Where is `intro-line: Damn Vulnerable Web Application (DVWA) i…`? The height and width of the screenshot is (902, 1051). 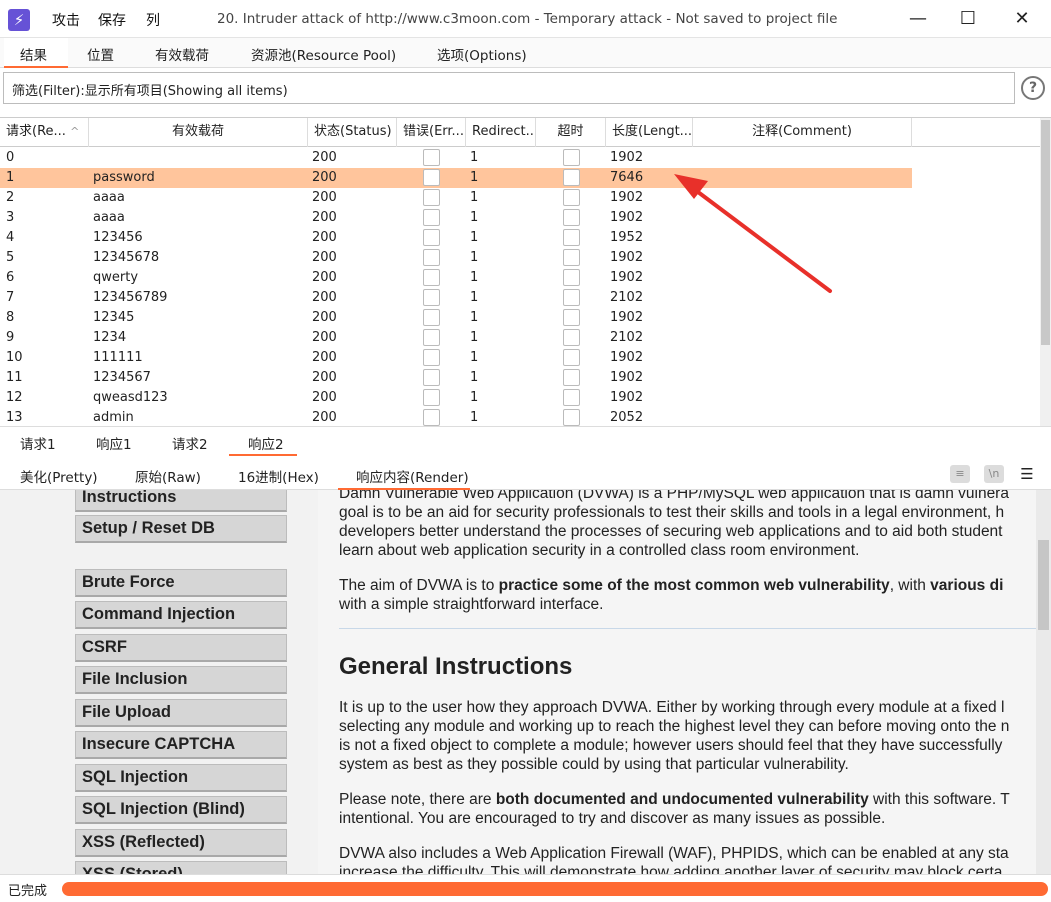
intro-line: Damn Vulnerable Web Application (DVWA) i… is located at coordinates (674, 496).